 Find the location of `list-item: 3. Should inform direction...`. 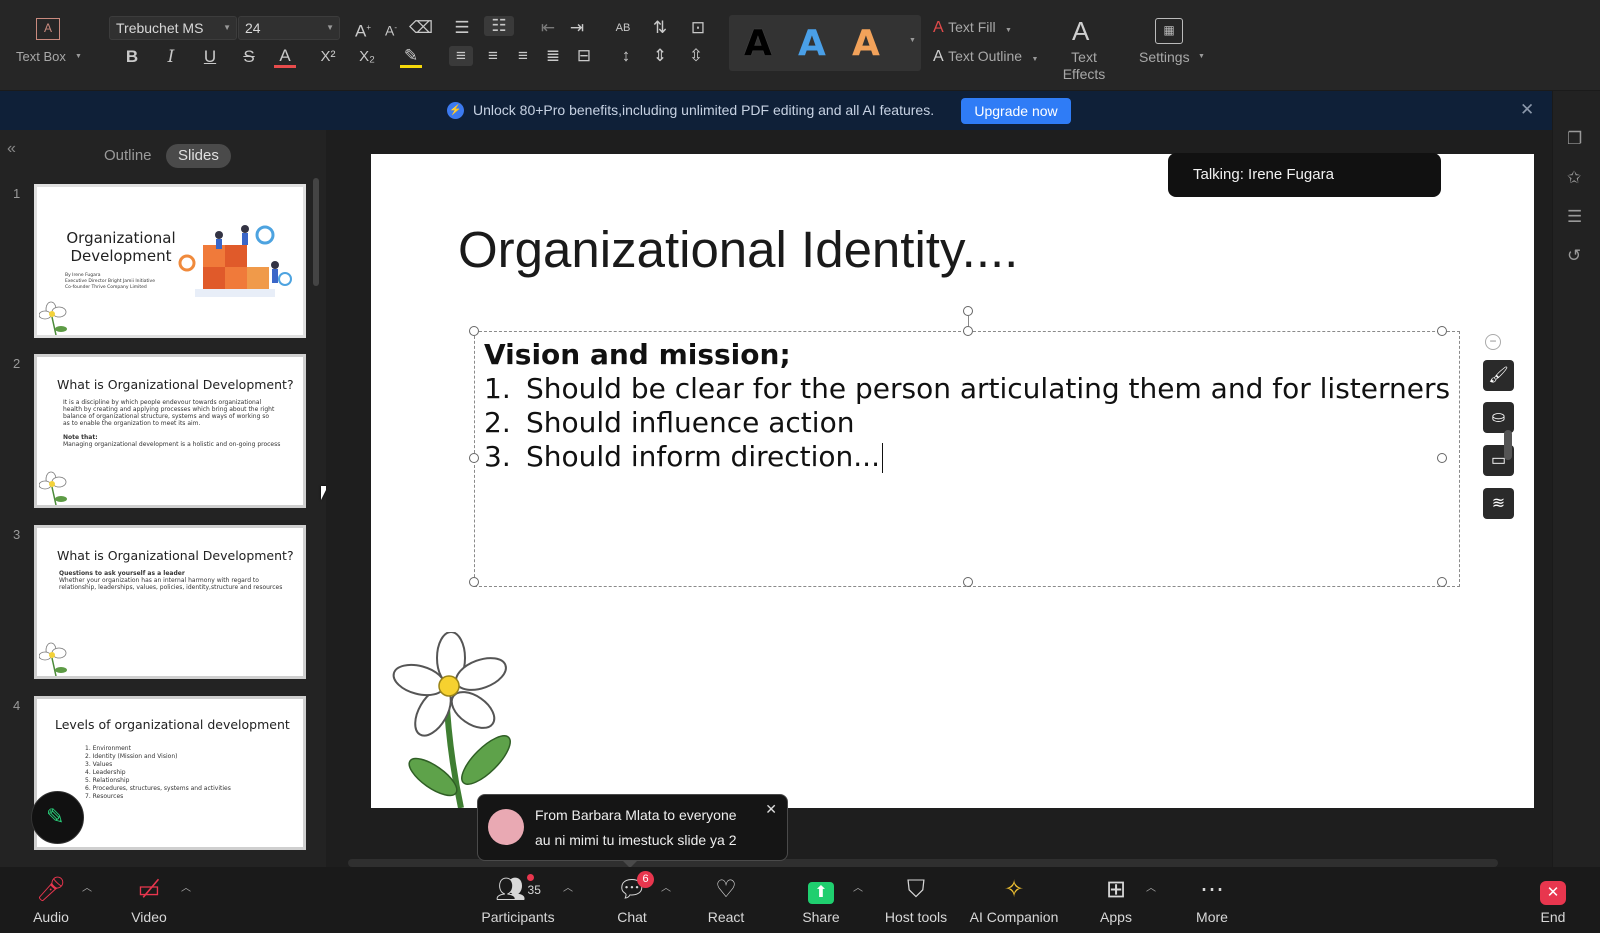

list-item: 3. Should inform direction... is located at coordinates (683, 456).